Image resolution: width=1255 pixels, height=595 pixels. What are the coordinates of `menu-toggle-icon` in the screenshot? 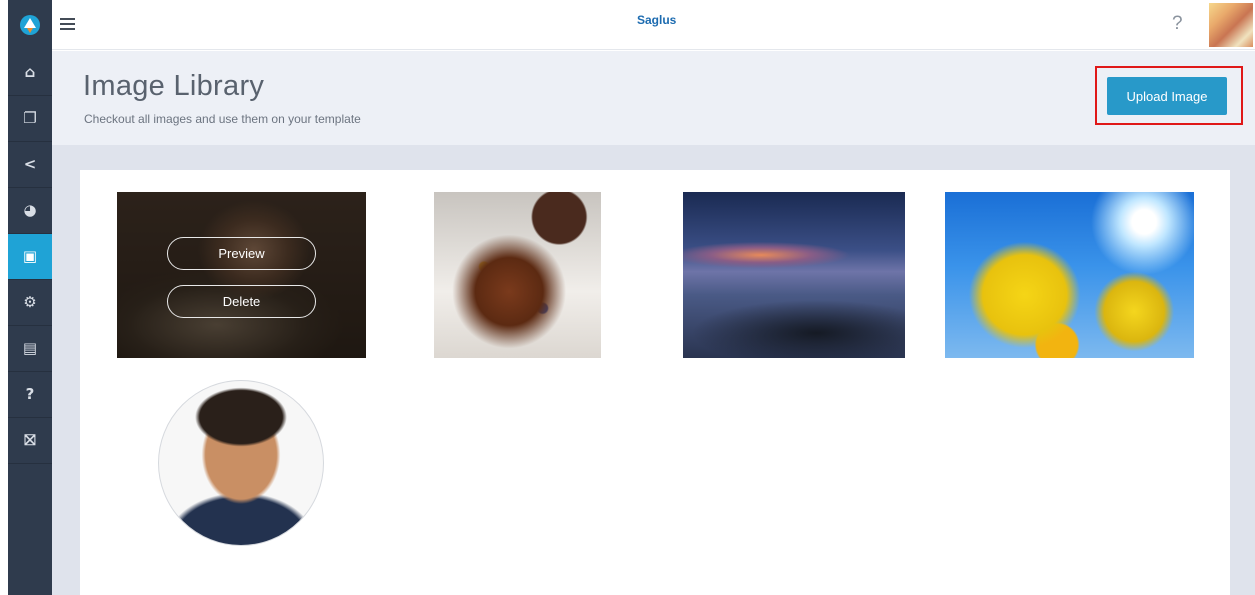 It's located at (67, 24).